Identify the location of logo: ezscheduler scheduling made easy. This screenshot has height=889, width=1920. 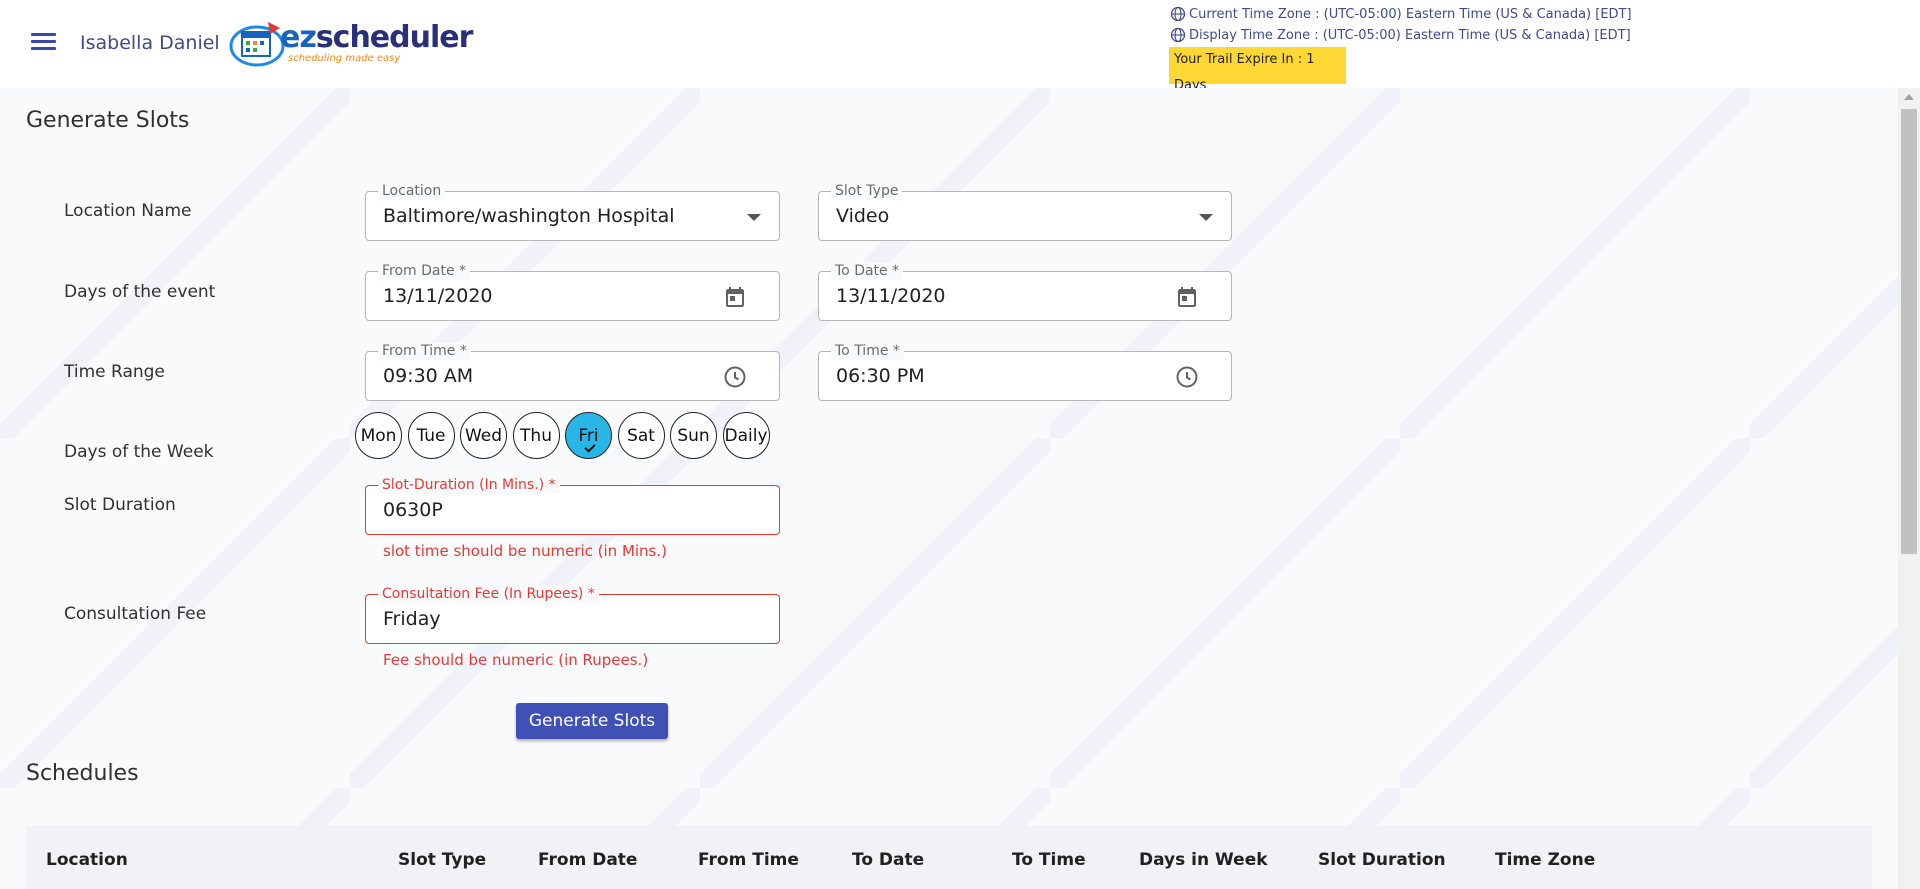
(350, 43).